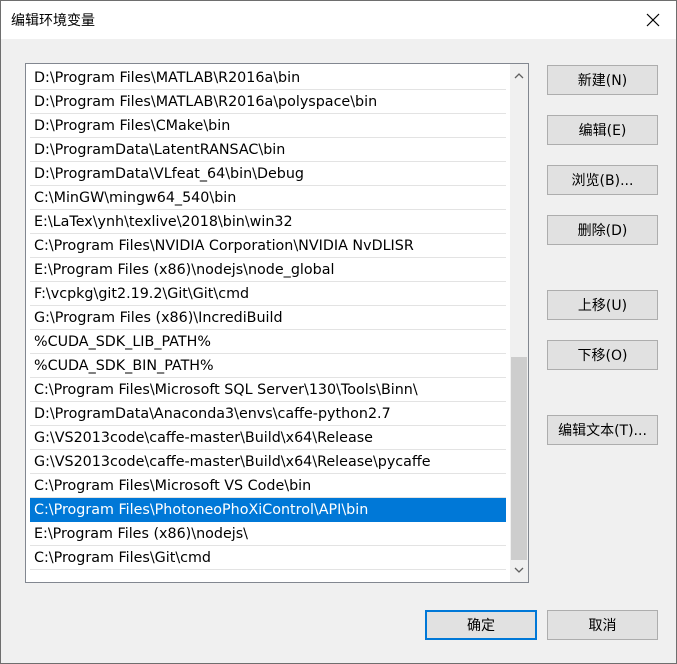 This screenshot has width=677, height=664. I want to click on move-up-button: 上移(U), so click(602, 305).